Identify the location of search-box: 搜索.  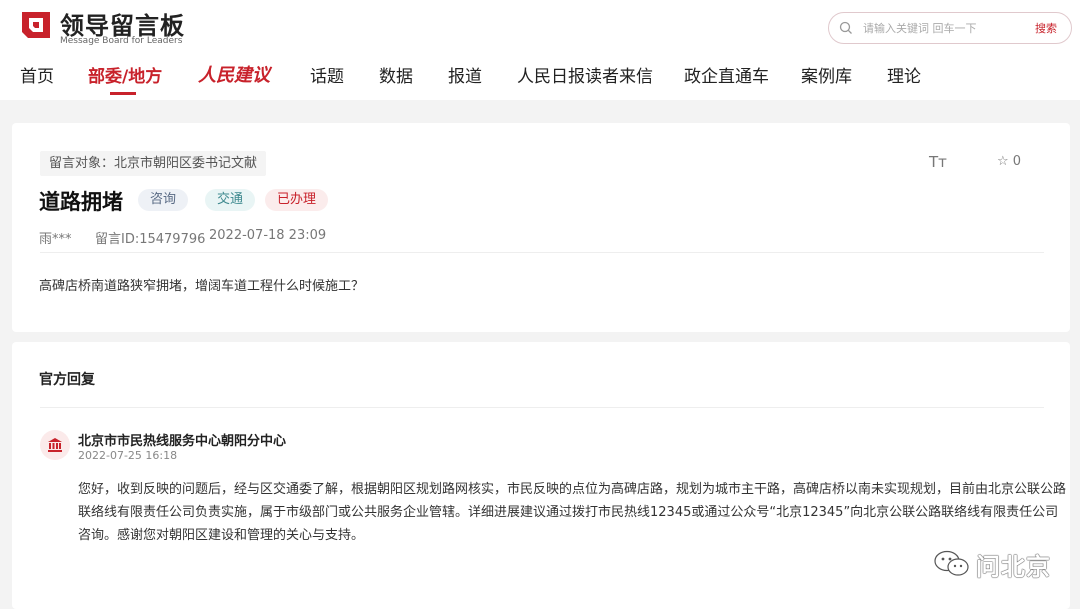
(950, 28).